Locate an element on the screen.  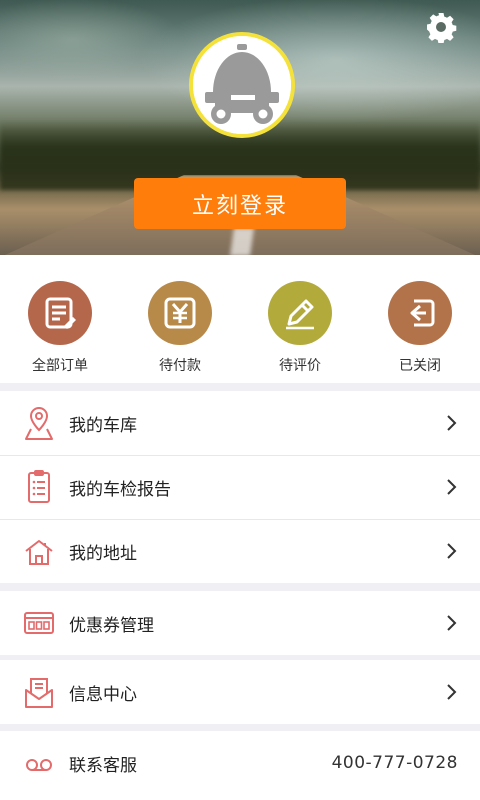
menu-item-coupons-label: 优惠券管理 is located at coordinates (111, 625).